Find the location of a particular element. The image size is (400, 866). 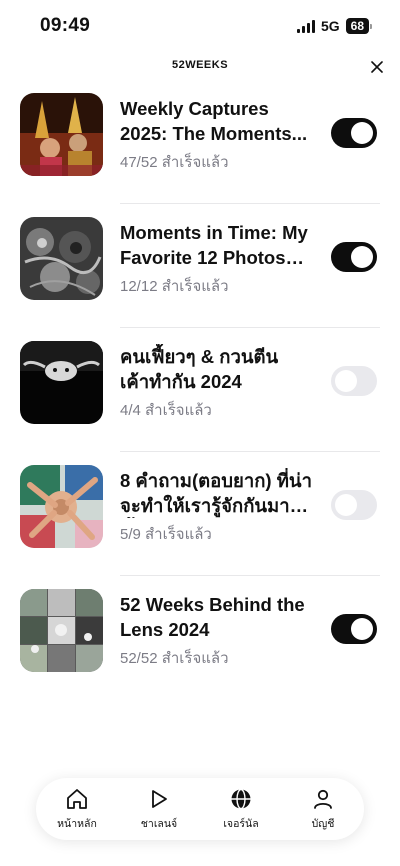

globe-icon is located at coordinates (241, 798).